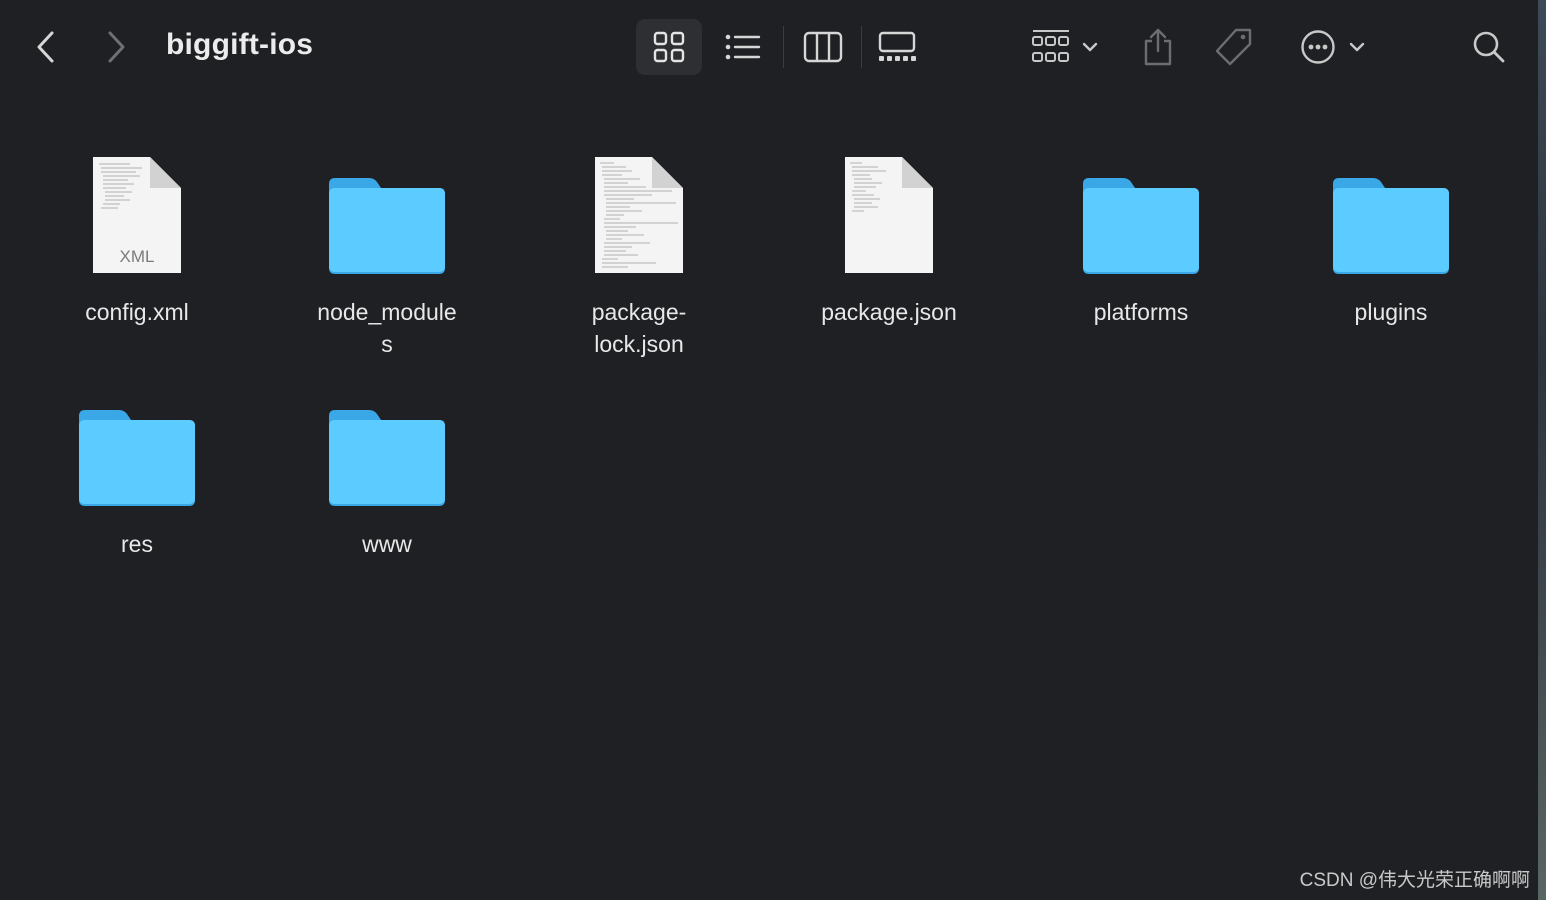 The image size is (1546, 900). What do you see at coordinates (639, 328) in the screenshot?
I see `file-name: package-lock.json` at bounding box center [639, 328].